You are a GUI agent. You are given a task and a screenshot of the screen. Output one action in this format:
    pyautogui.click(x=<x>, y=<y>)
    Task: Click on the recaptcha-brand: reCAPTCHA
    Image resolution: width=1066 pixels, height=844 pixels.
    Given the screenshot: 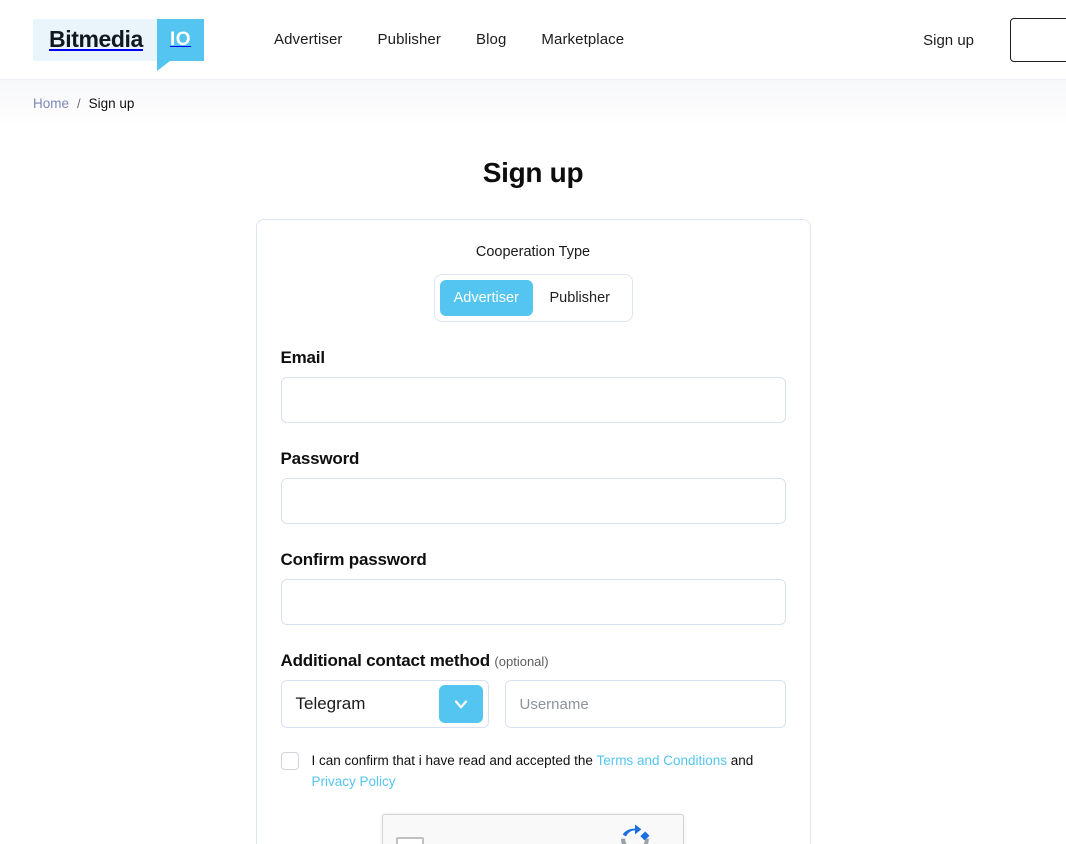 What is the action you would take?
    pyautogui.click(x=635, y=833)
    